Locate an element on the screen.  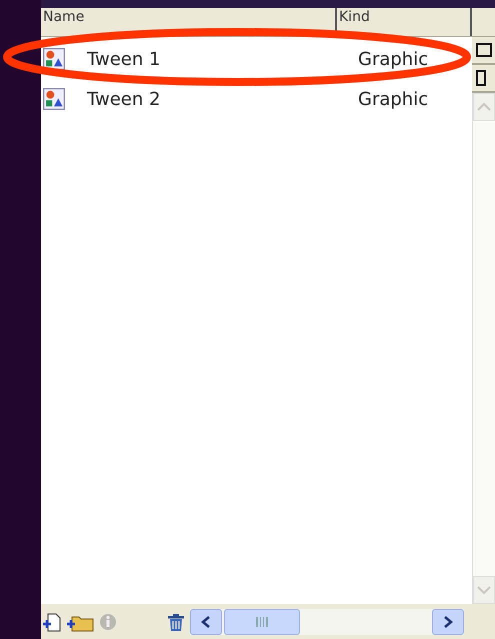
chevron-left-icon is located at coordinates (206, 621).